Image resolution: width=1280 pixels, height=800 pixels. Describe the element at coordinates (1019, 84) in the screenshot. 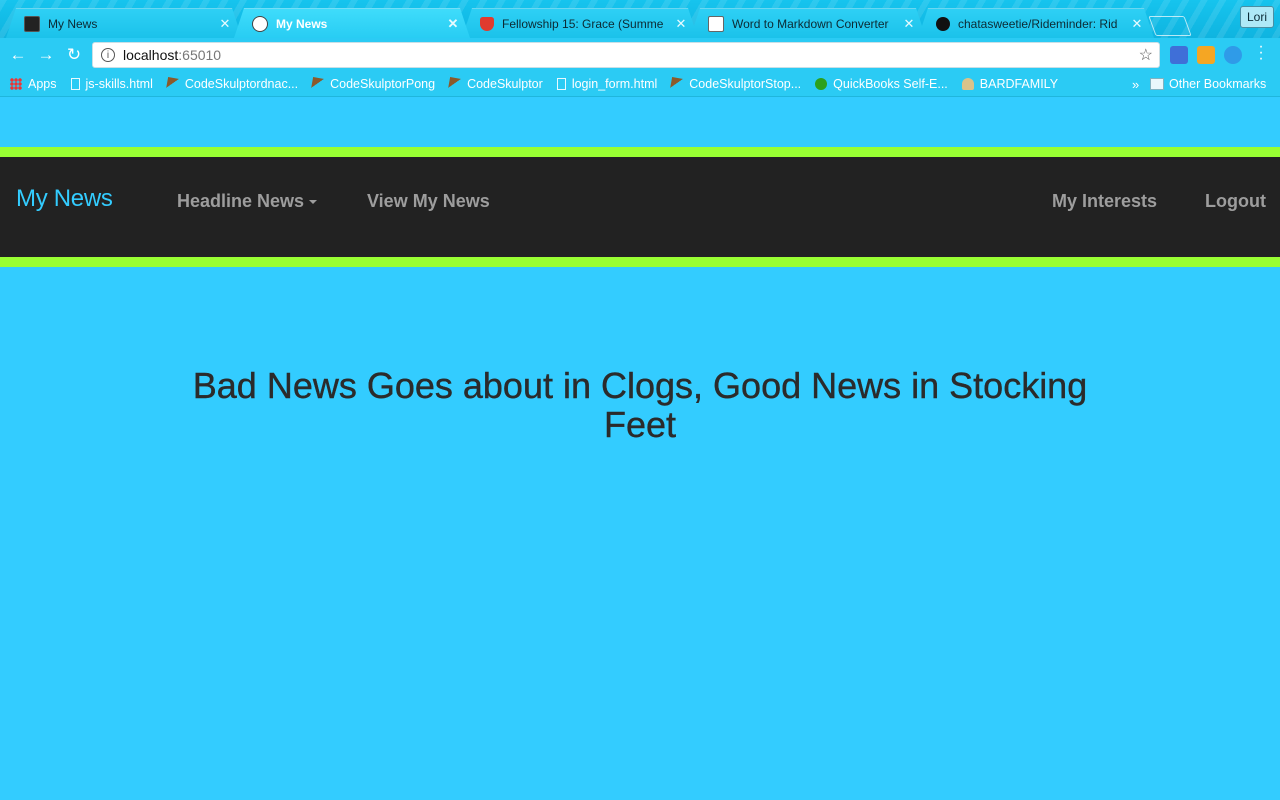

I see `bookmark-label: BARDFAMILY` at that location.